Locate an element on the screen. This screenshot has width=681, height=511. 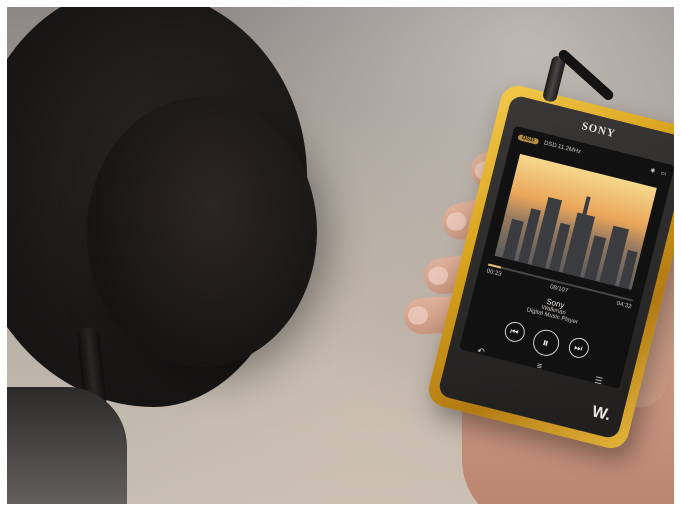
pause-icon: ⏸ is located at coordinates (545, 342).